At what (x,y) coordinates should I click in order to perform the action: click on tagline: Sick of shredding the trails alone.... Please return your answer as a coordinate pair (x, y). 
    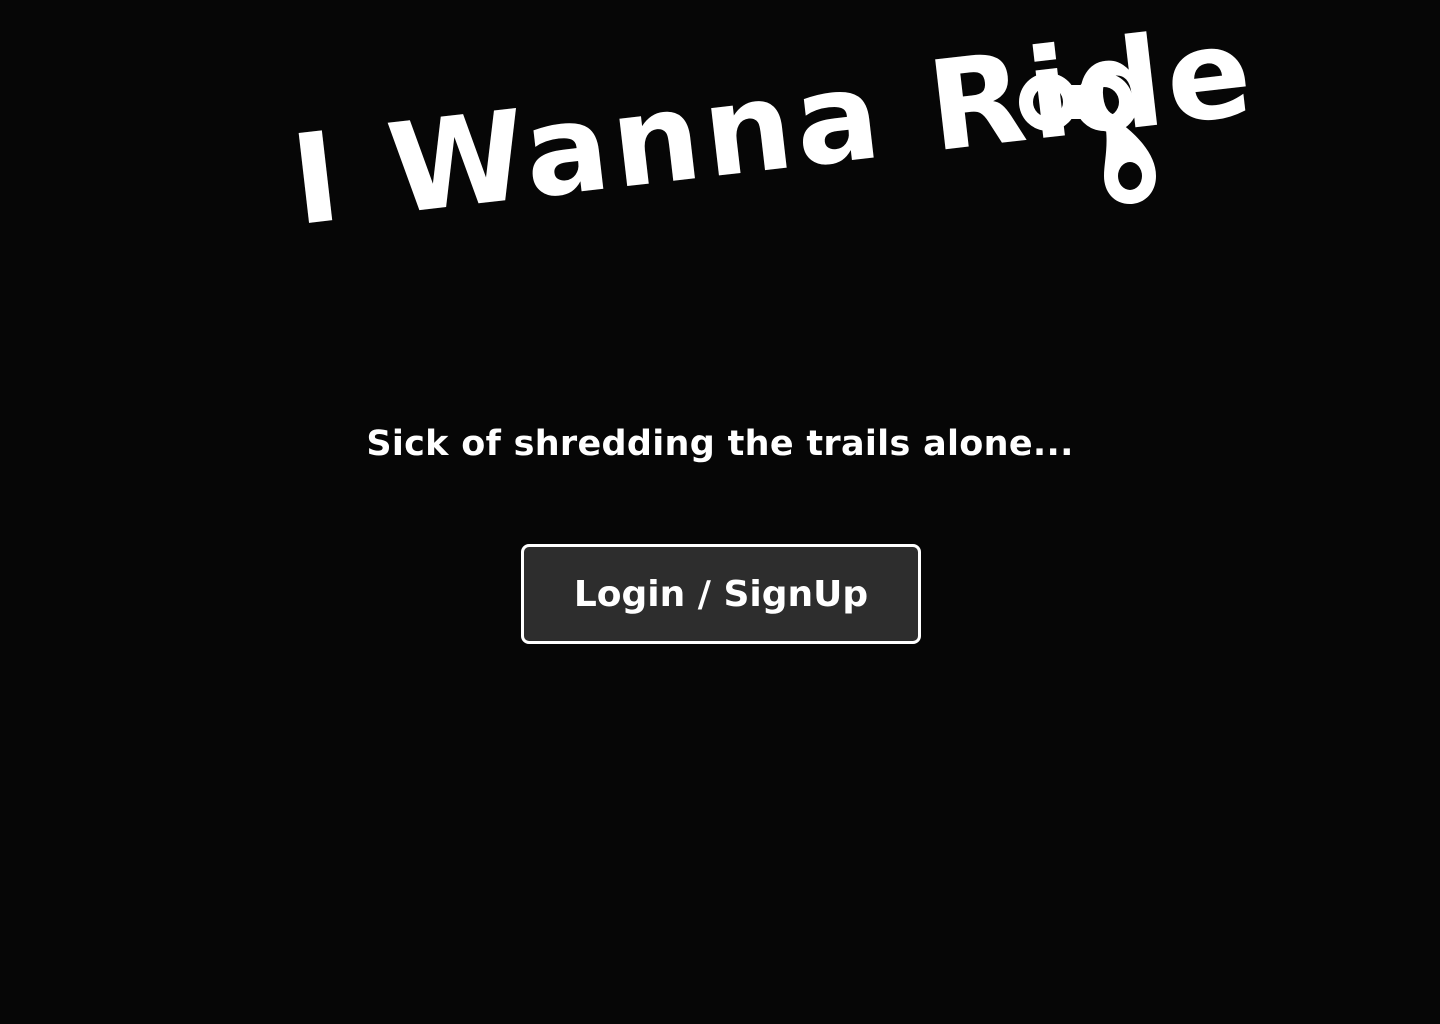
    Looking at the image, I should click on (720, 444).